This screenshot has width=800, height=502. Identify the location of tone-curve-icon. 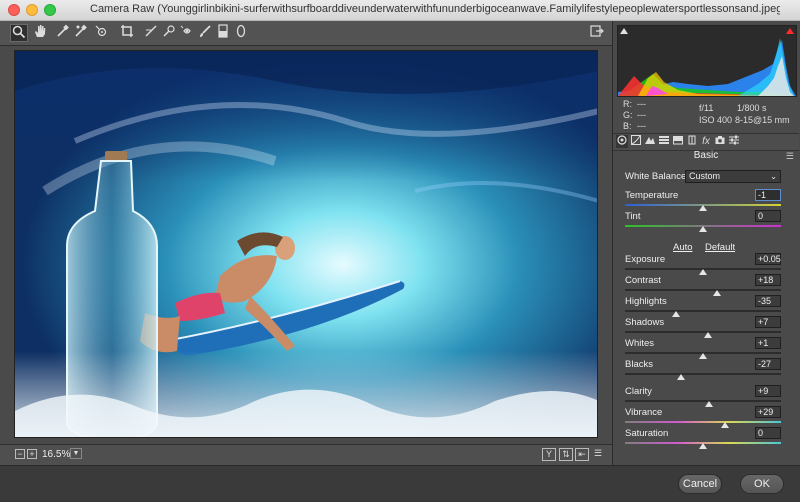
(636, 140).